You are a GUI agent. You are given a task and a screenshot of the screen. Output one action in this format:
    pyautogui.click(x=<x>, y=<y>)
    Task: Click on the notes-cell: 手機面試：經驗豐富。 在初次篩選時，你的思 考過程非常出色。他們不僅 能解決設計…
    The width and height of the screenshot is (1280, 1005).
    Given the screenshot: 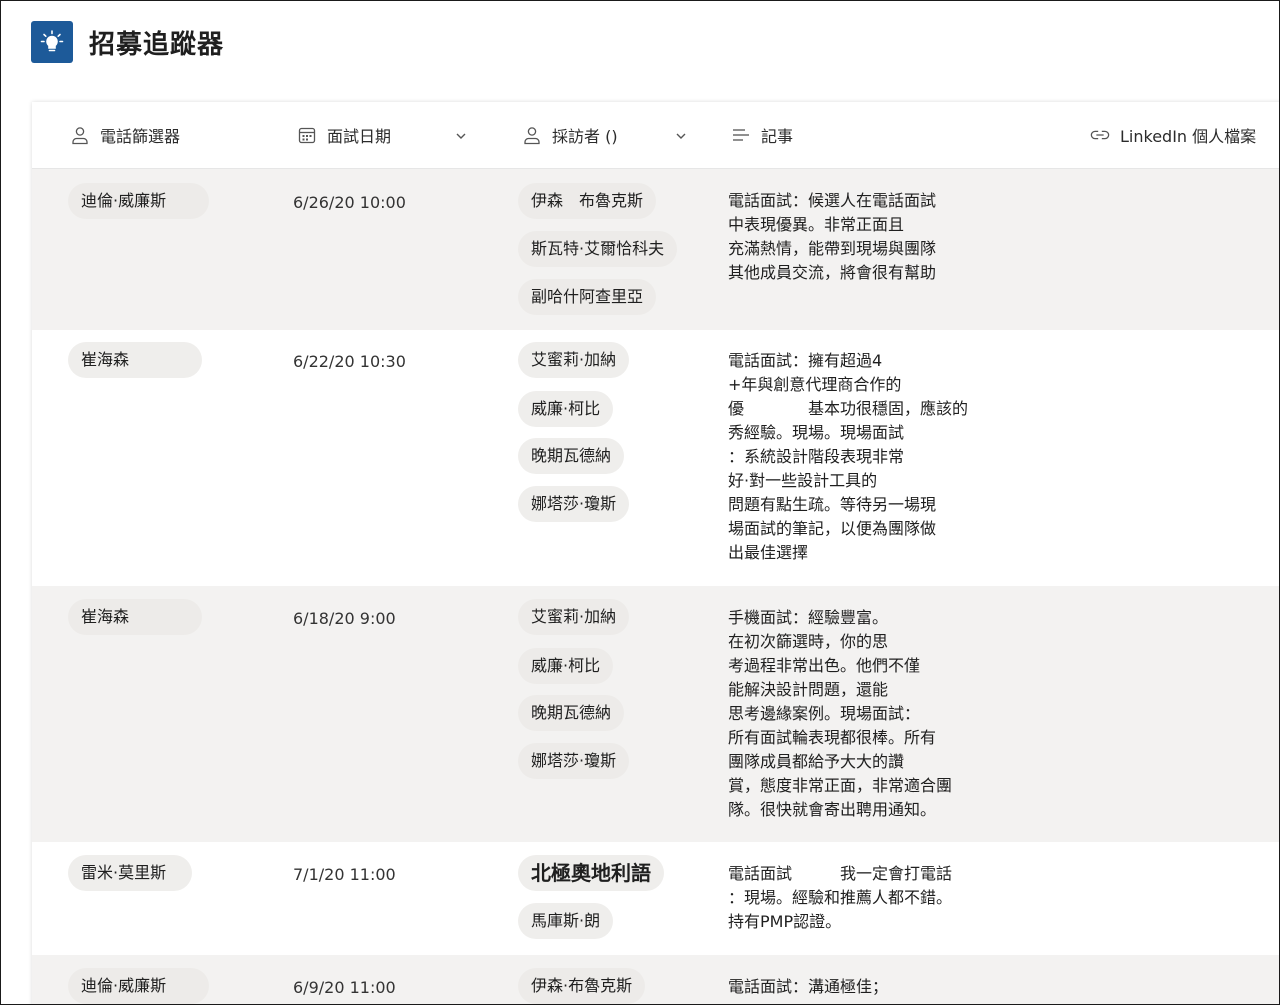 What is the action you would take?
    pyautogui.click(x=853, y=714)
    